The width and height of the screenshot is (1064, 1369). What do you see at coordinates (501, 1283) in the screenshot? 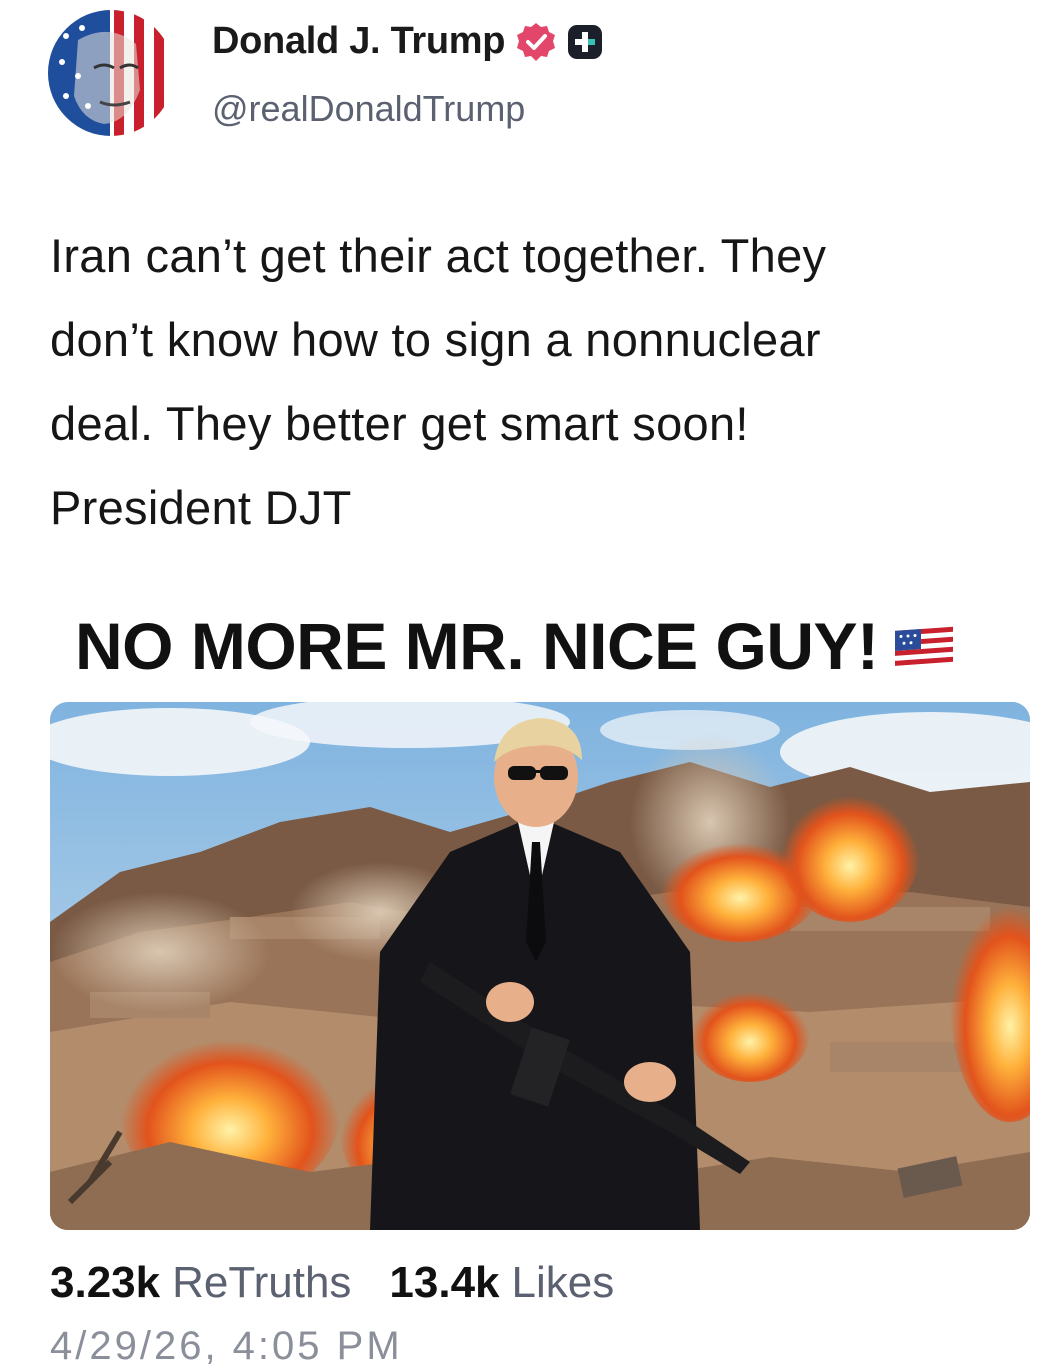
I see `likes-stat: 13.4k Likes` at bounding box center [501, 1283].